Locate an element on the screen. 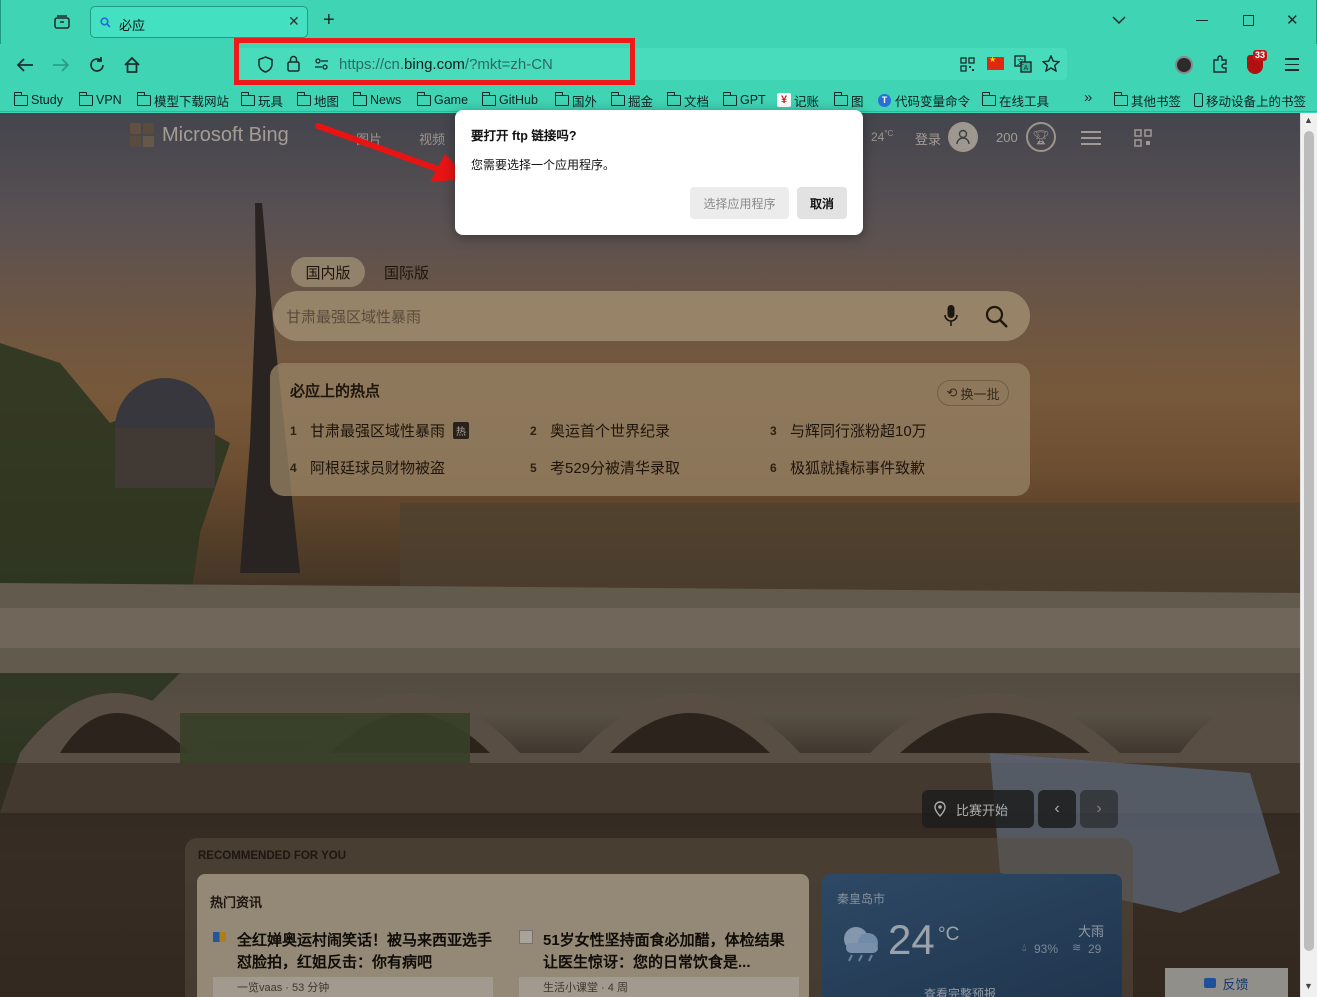 This screenshot has height=997, width=1317. bookmark-docs: 文档 is located at coordinates (688, 100).